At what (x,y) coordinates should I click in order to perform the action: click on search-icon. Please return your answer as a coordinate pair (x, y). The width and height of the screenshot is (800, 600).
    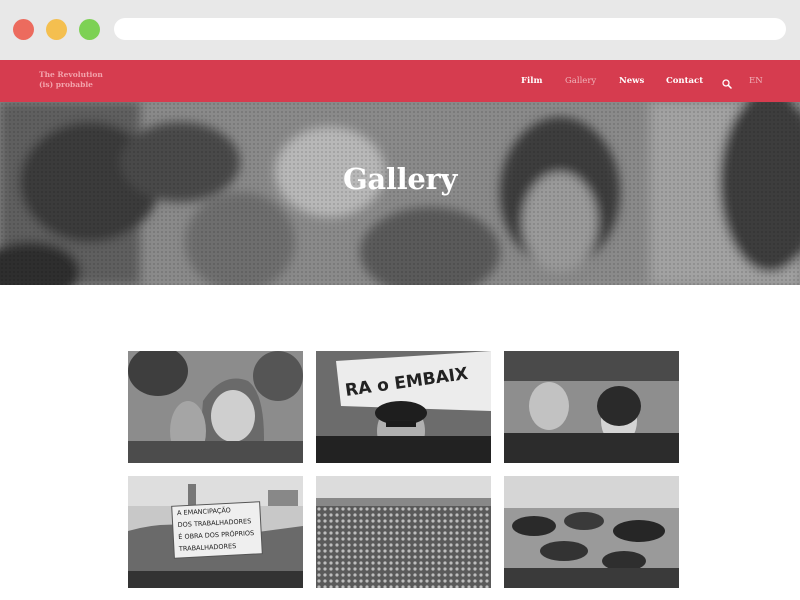
    Looking at the image, I should click on (727, 82).